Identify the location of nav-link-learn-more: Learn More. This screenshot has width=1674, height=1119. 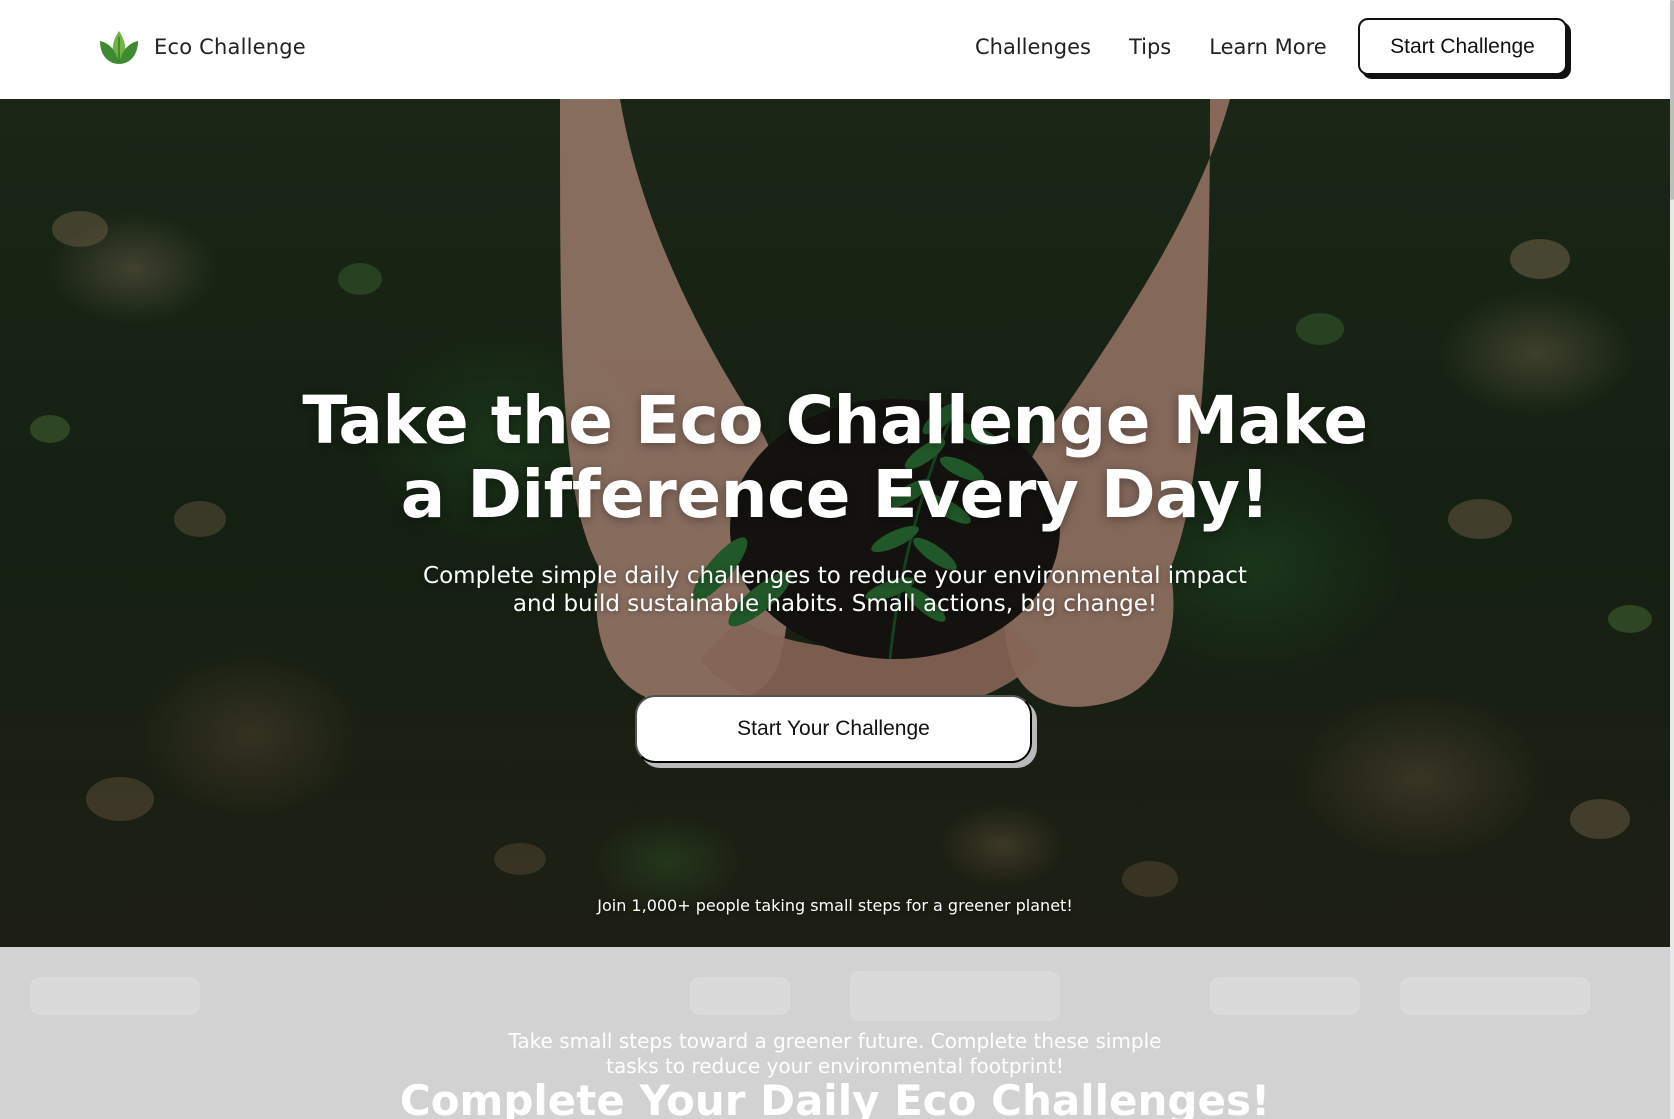
(1267, 47).